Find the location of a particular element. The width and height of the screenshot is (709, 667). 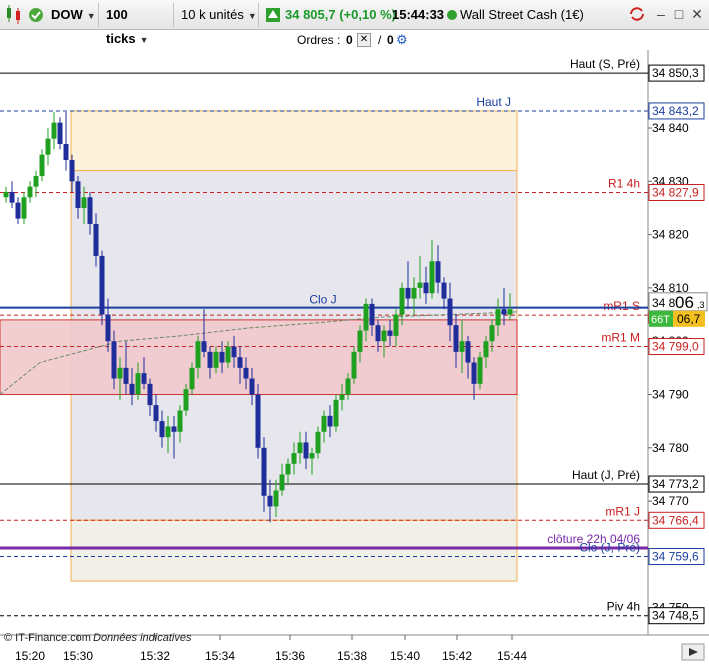

units-select: 10 k unités ▼ is located at coordinates (218, 15).